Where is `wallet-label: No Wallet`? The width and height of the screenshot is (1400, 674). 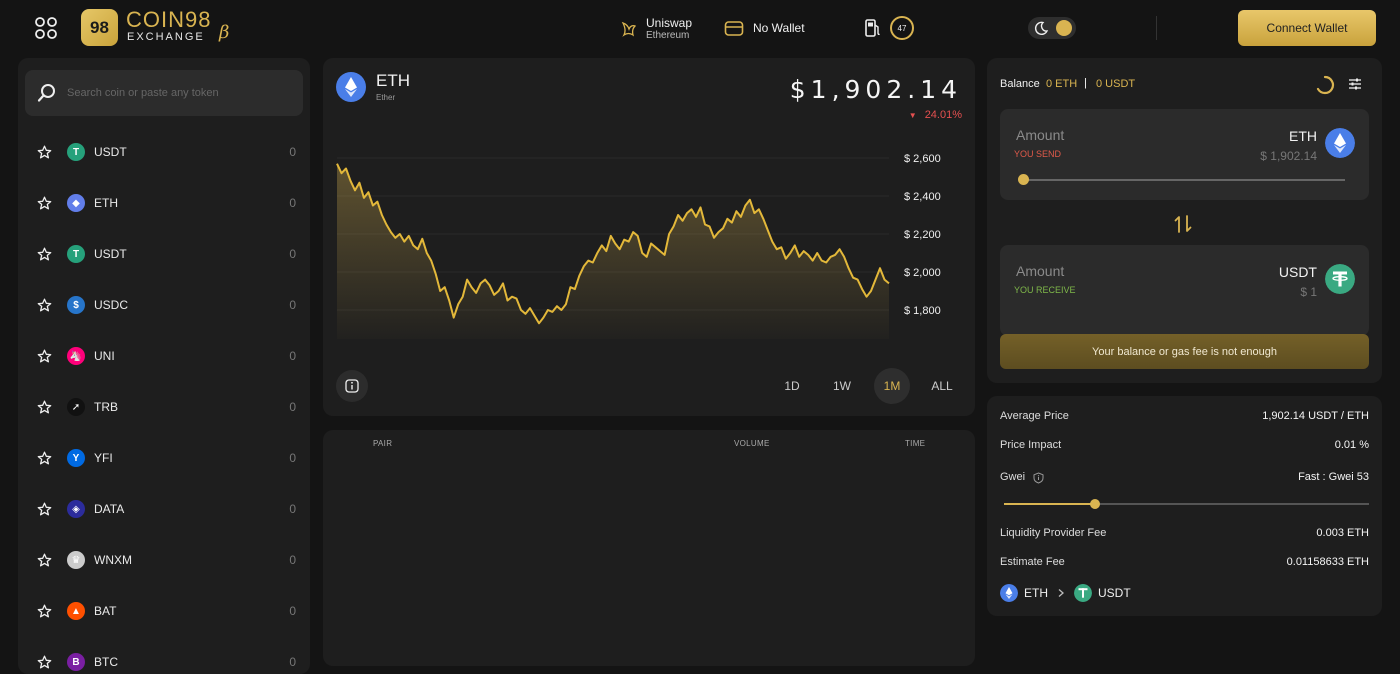
wallet-label: No Wallet is located at coordinates (779, 28).